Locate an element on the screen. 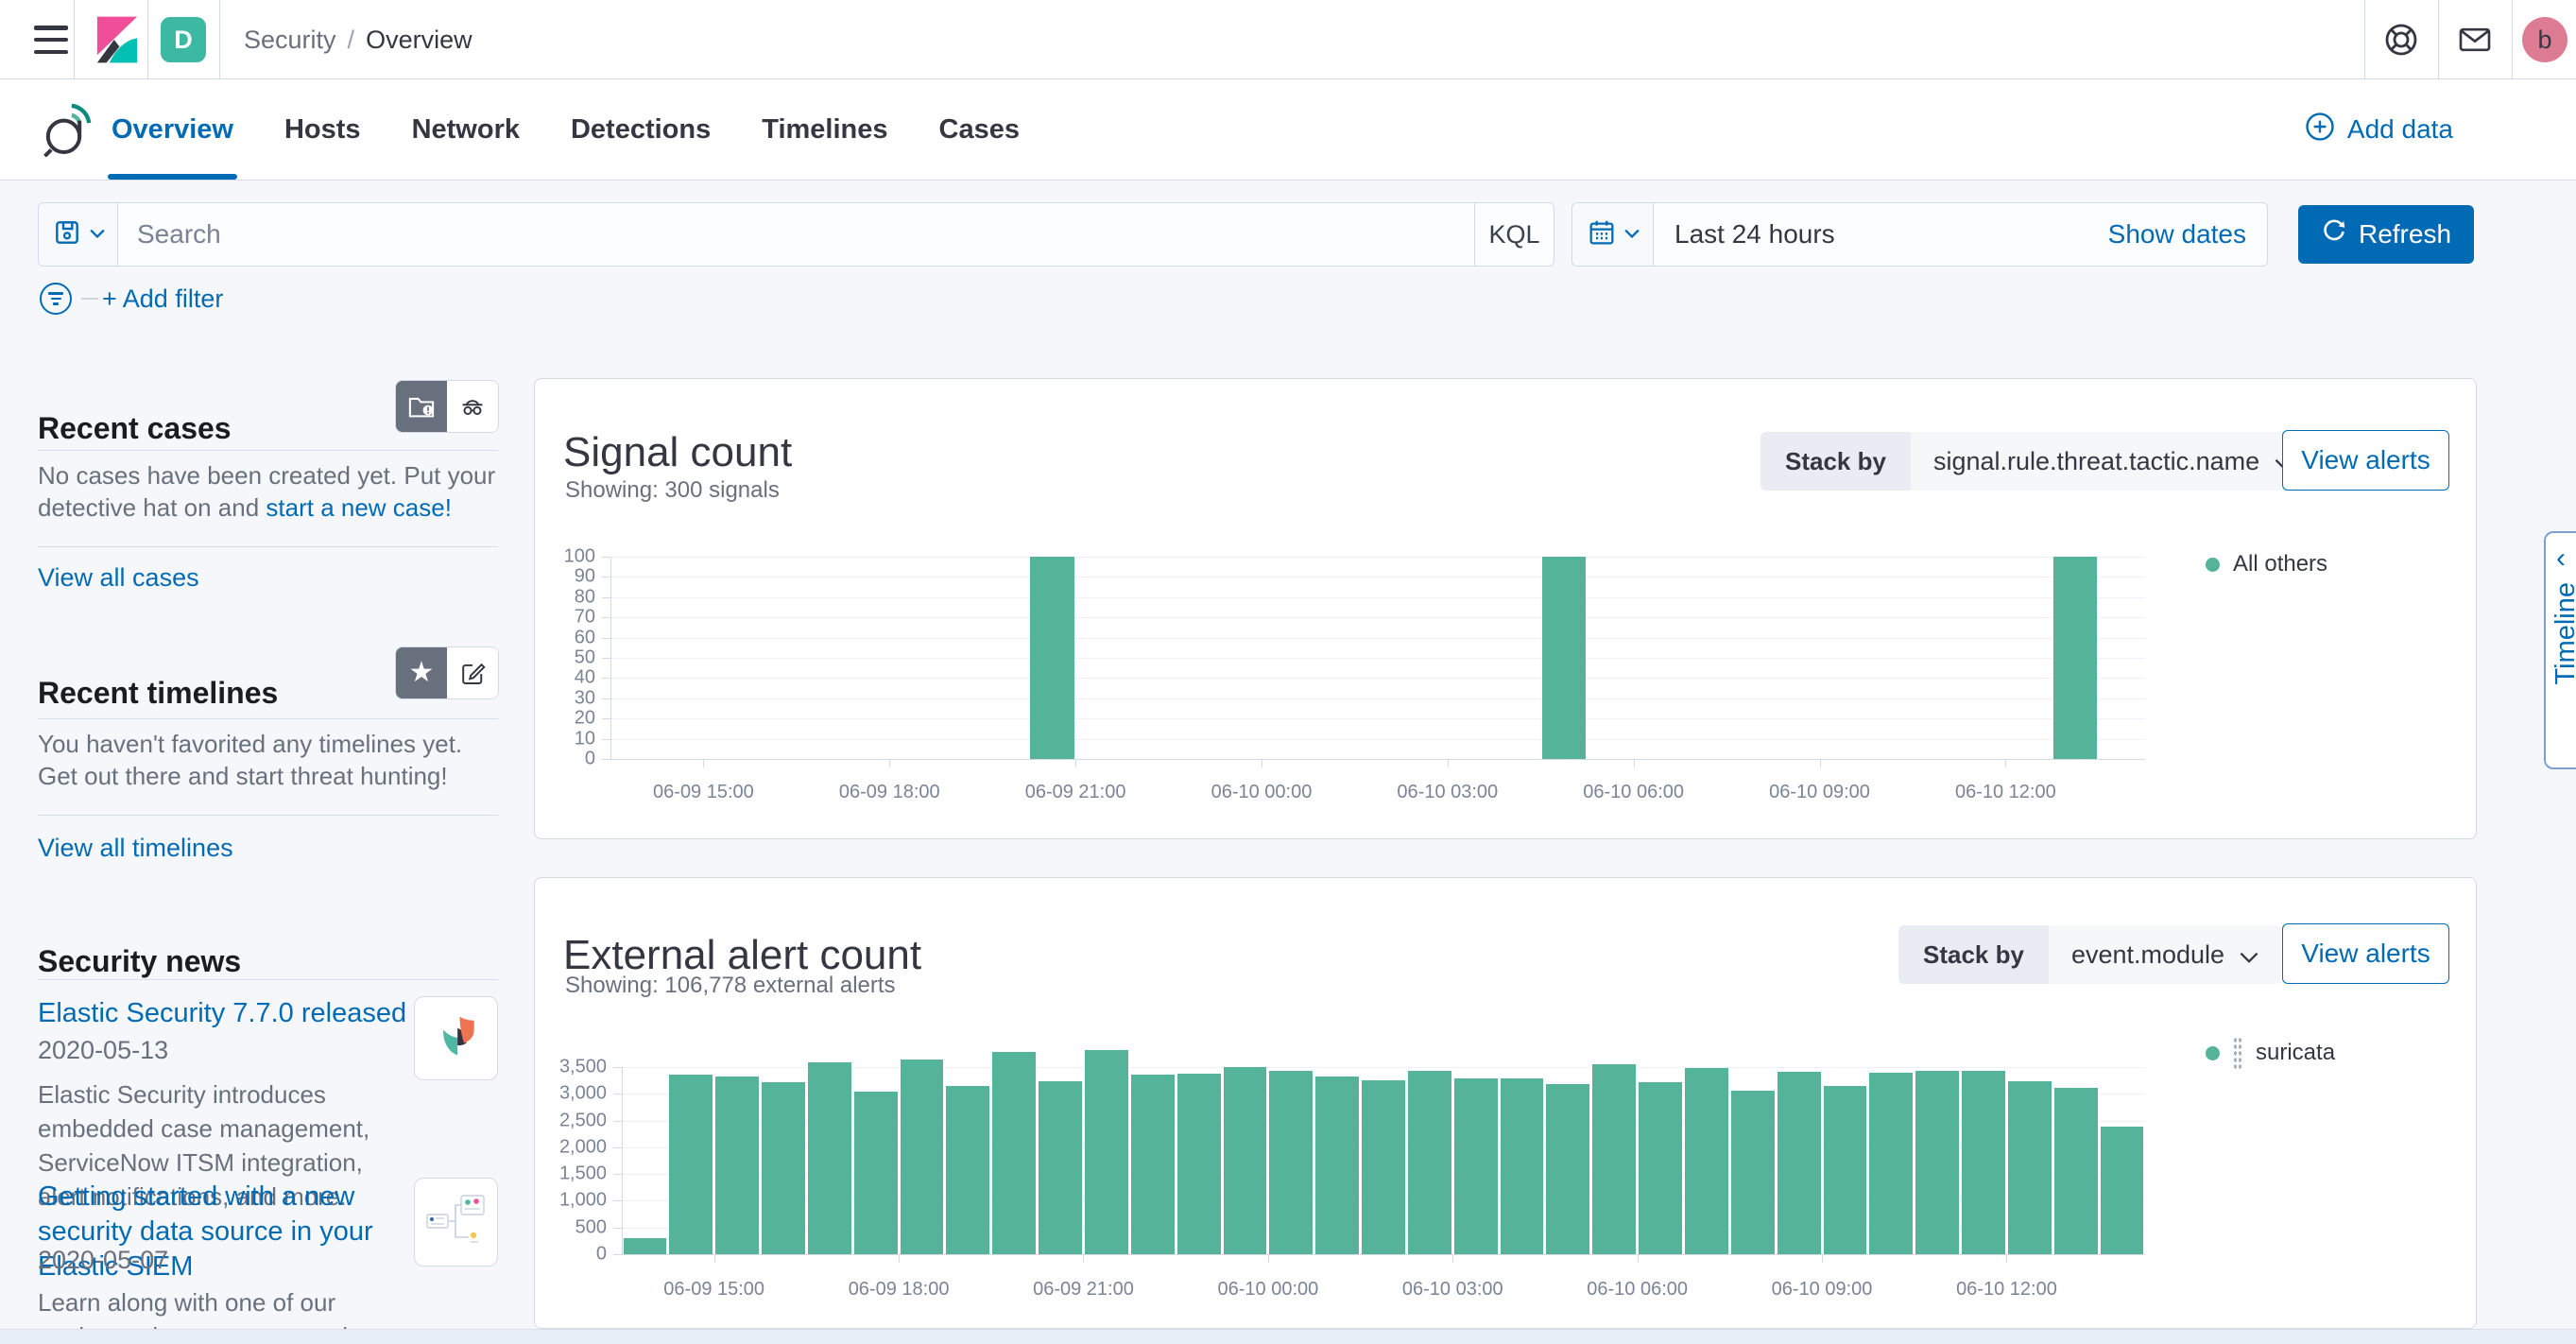 The height and width of the screenshot is (1344, 2576). refresh-button: Refresh is located at coordinates (2386, 234).